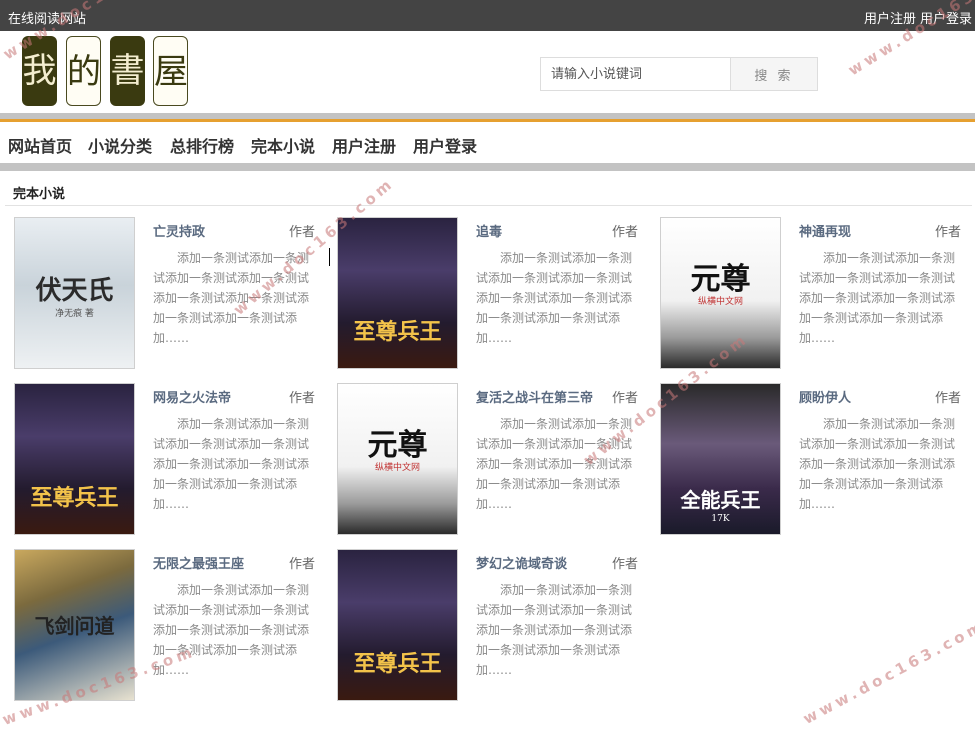 The image size is (975, 729). Describe the element at coordinates (39, 71) in the screenshot. I see `logo-char-1: 我` at that location.